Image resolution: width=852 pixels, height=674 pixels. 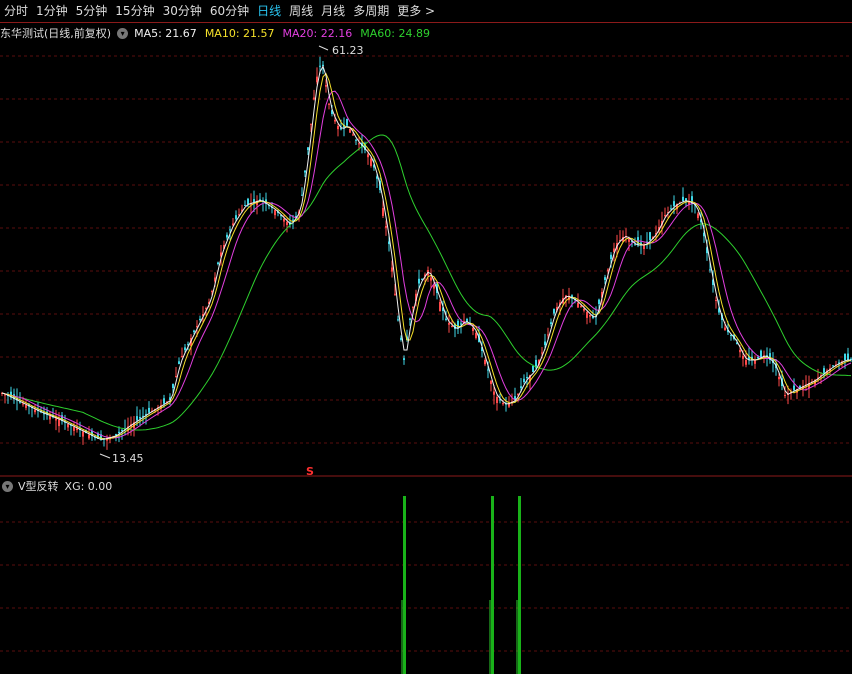 What do you see at coordinates (128, 458) in the screenshot?
I see `low-price-label: 13.45` at bounding box center [128, 458].